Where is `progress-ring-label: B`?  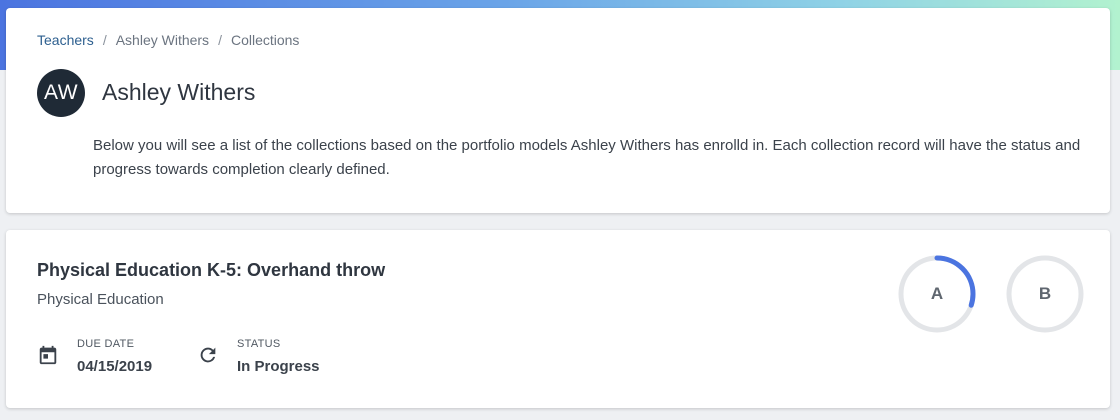
progress-ring-label: B is located at coordinates (1045, 293).